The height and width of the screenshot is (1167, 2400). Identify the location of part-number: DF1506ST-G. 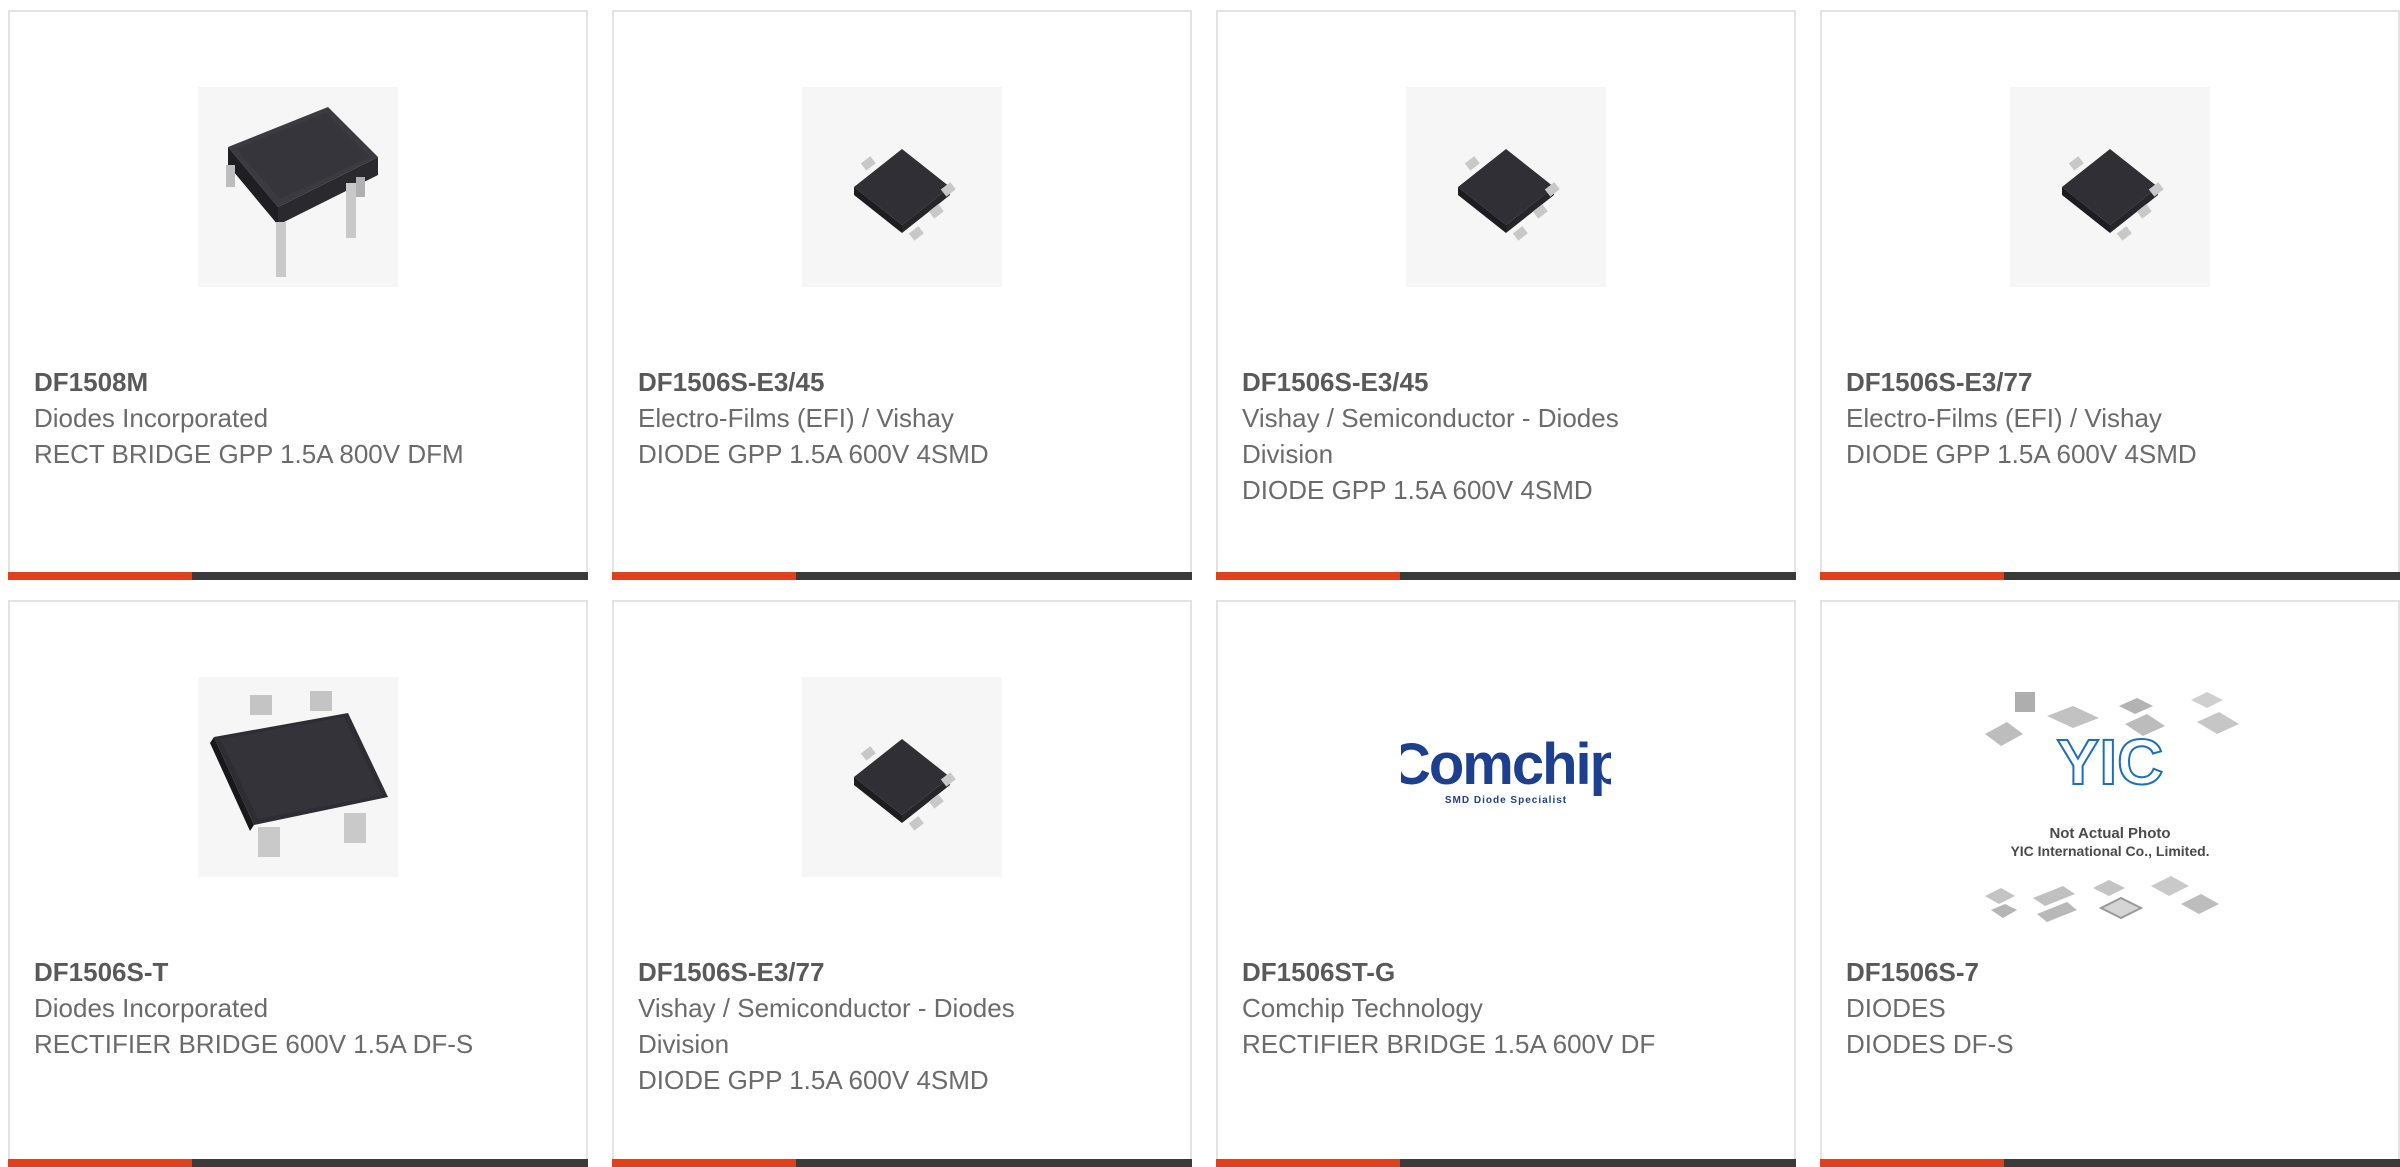
(1462, 972).